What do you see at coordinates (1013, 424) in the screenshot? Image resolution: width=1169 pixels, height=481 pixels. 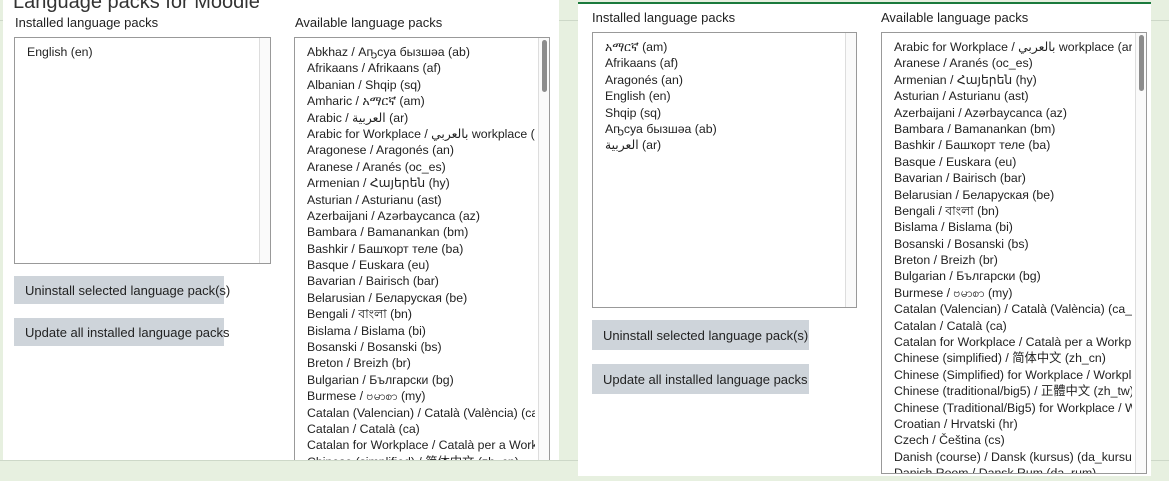 I see `available-pack-option: Croatian / Hrvatski (hr)` at bounding box center [1013, 424].